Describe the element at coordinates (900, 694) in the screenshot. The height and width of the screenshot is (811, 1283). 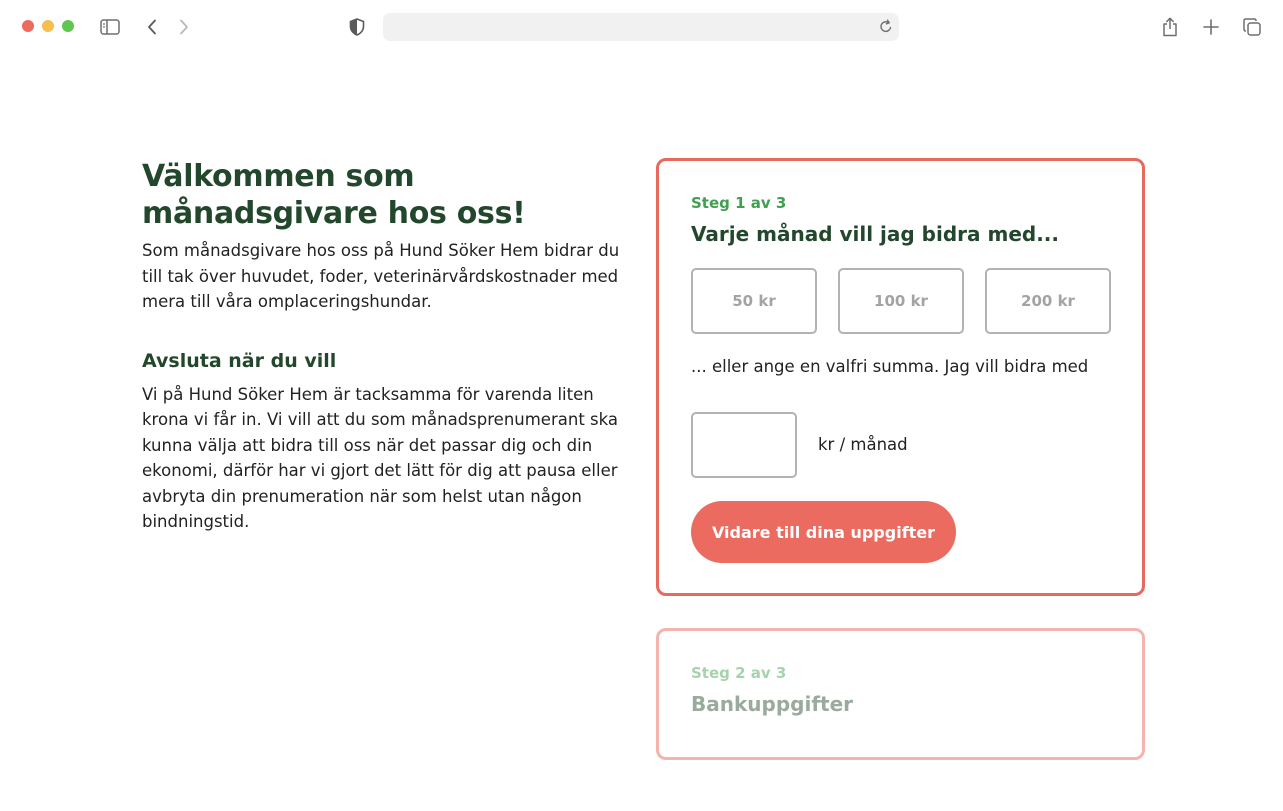
I see `step2-card: Steg 2 av 3 Bankuppgifter` at that location.